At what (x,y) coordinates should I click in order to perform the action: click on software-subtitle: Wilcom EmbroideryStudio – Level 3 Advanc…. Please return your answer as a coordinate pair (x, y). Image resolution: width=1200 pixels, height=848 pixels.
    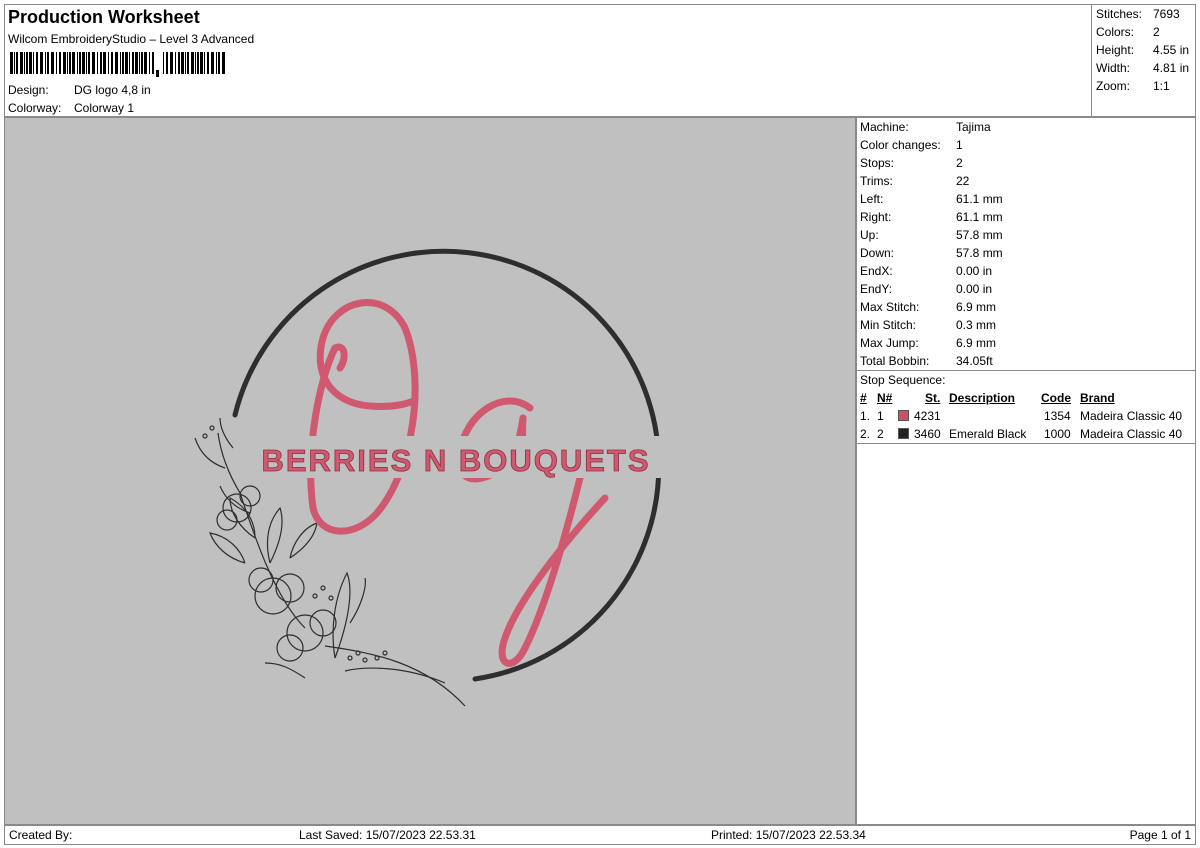
    Looking at the image, I should click on (131, 39).